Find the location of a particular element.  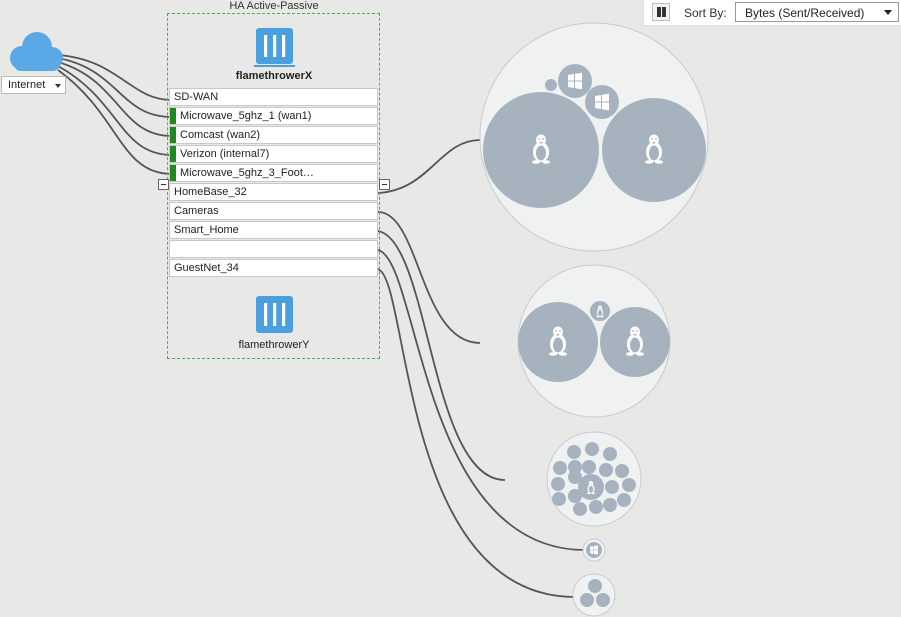

cloud-icon is located at coordinates (36, 51).